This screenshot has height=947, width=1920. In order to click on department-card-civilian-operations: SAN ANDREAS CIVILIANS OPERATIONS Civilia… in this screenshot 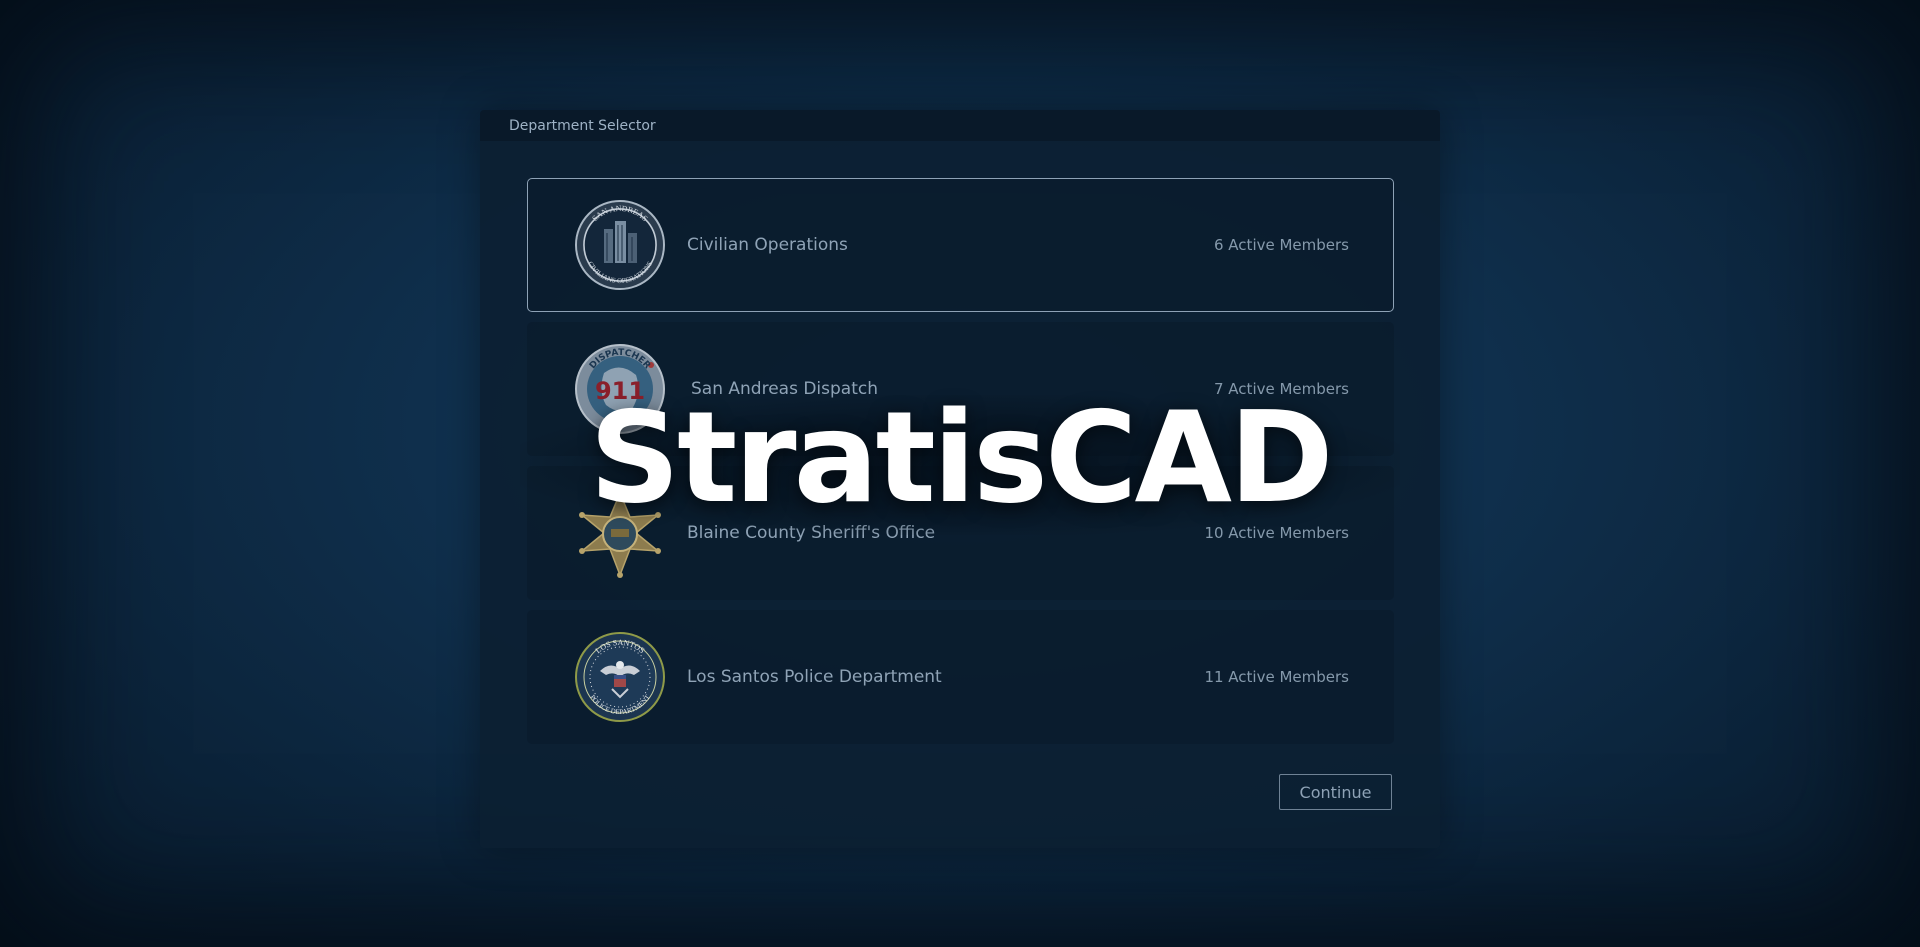, I will do `click(960, 245)`.